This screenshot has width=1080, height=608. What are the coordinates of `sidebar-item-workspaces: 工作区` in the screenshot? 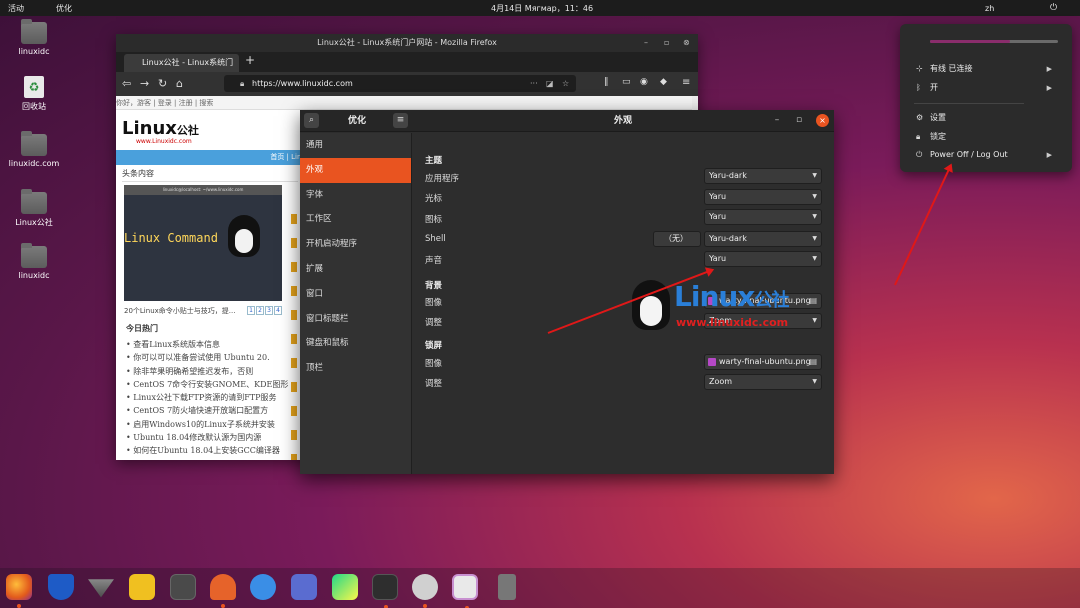 It's located at (355, 219).